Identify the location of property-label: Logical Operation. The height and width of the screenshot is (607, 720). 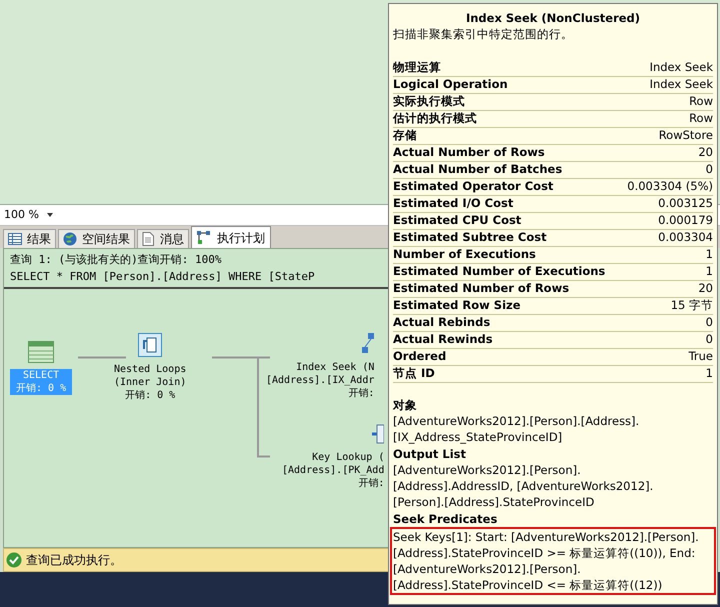
(450, 85).